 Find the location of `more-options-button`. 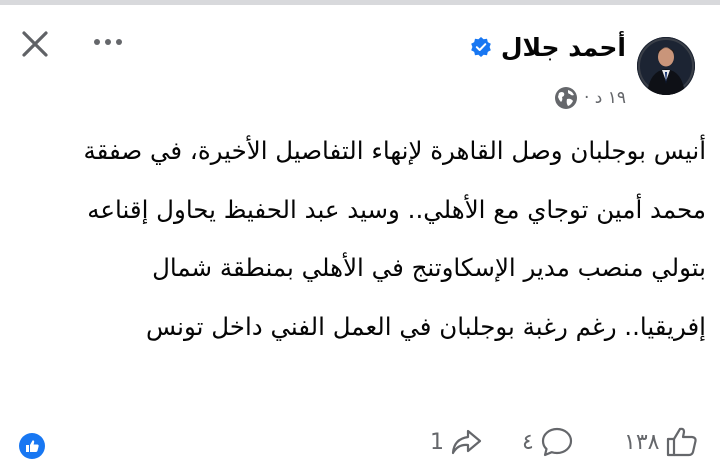

more-options-button is located at coordinates (108, 42).